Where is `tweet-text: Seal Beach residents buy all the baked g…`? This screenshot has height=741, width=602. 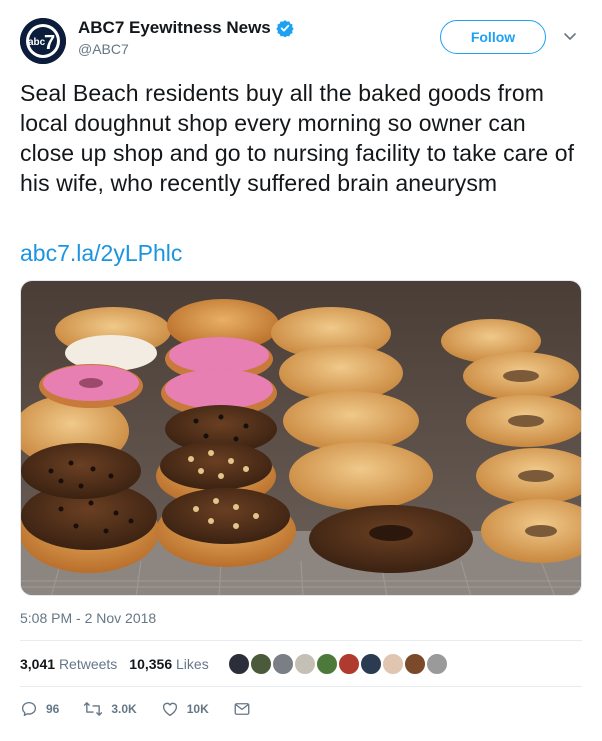
tweet-text: Seal Beach residents buy all the baked g… is located at coordinates (297, 138).